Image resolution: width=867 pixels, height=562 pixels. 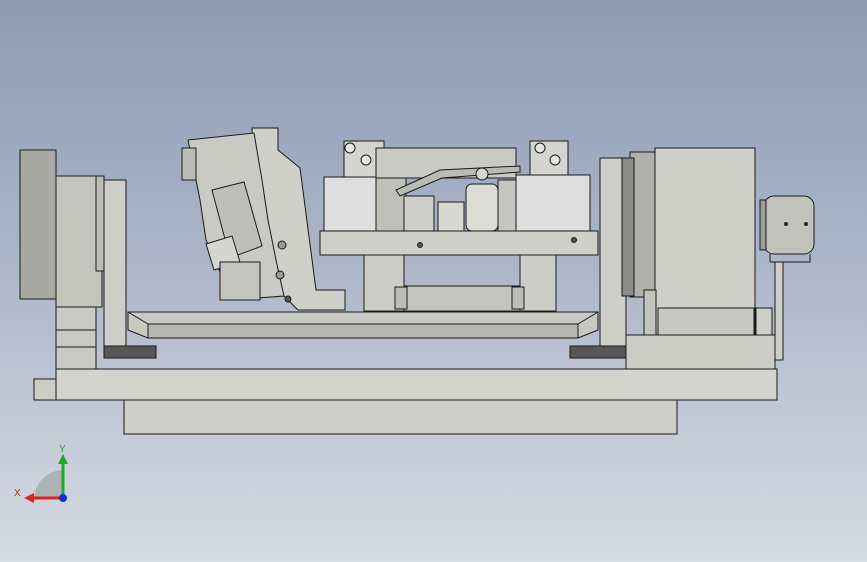 What do you see at coordinates (628, 227) in the screenshot?
I see `right-flange` at bounding box center [628, 227].